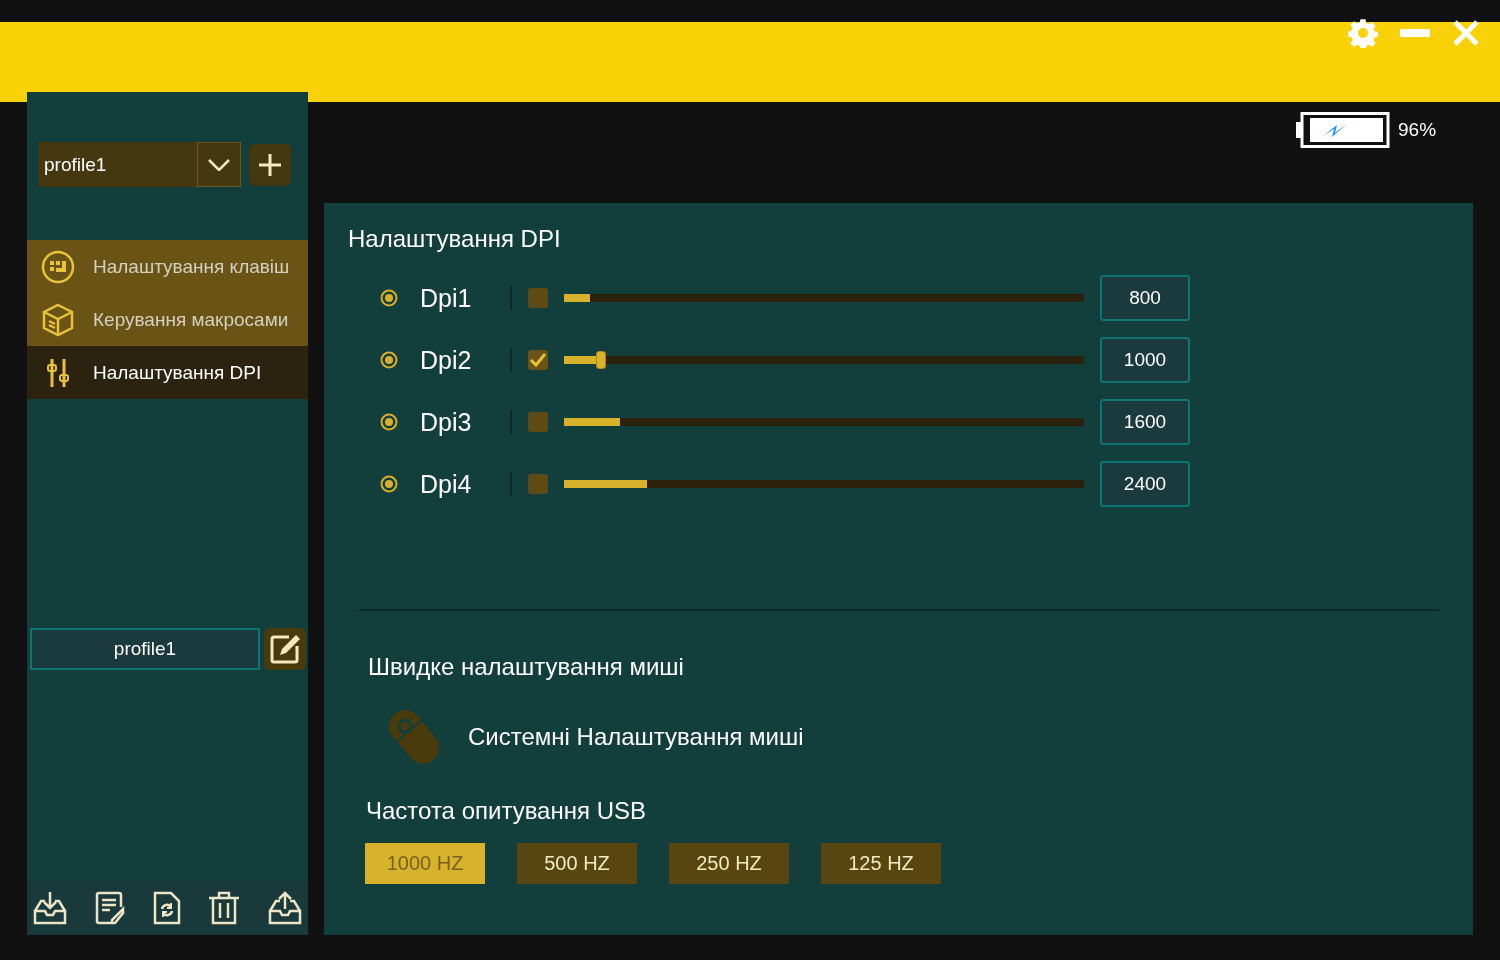 The width and height of the screenshot is (1500, 960). Describe the element at coordinates (167, 266) in the screenshot. I see `sidebar-menu-item: Налаштування клавіш` at that location.